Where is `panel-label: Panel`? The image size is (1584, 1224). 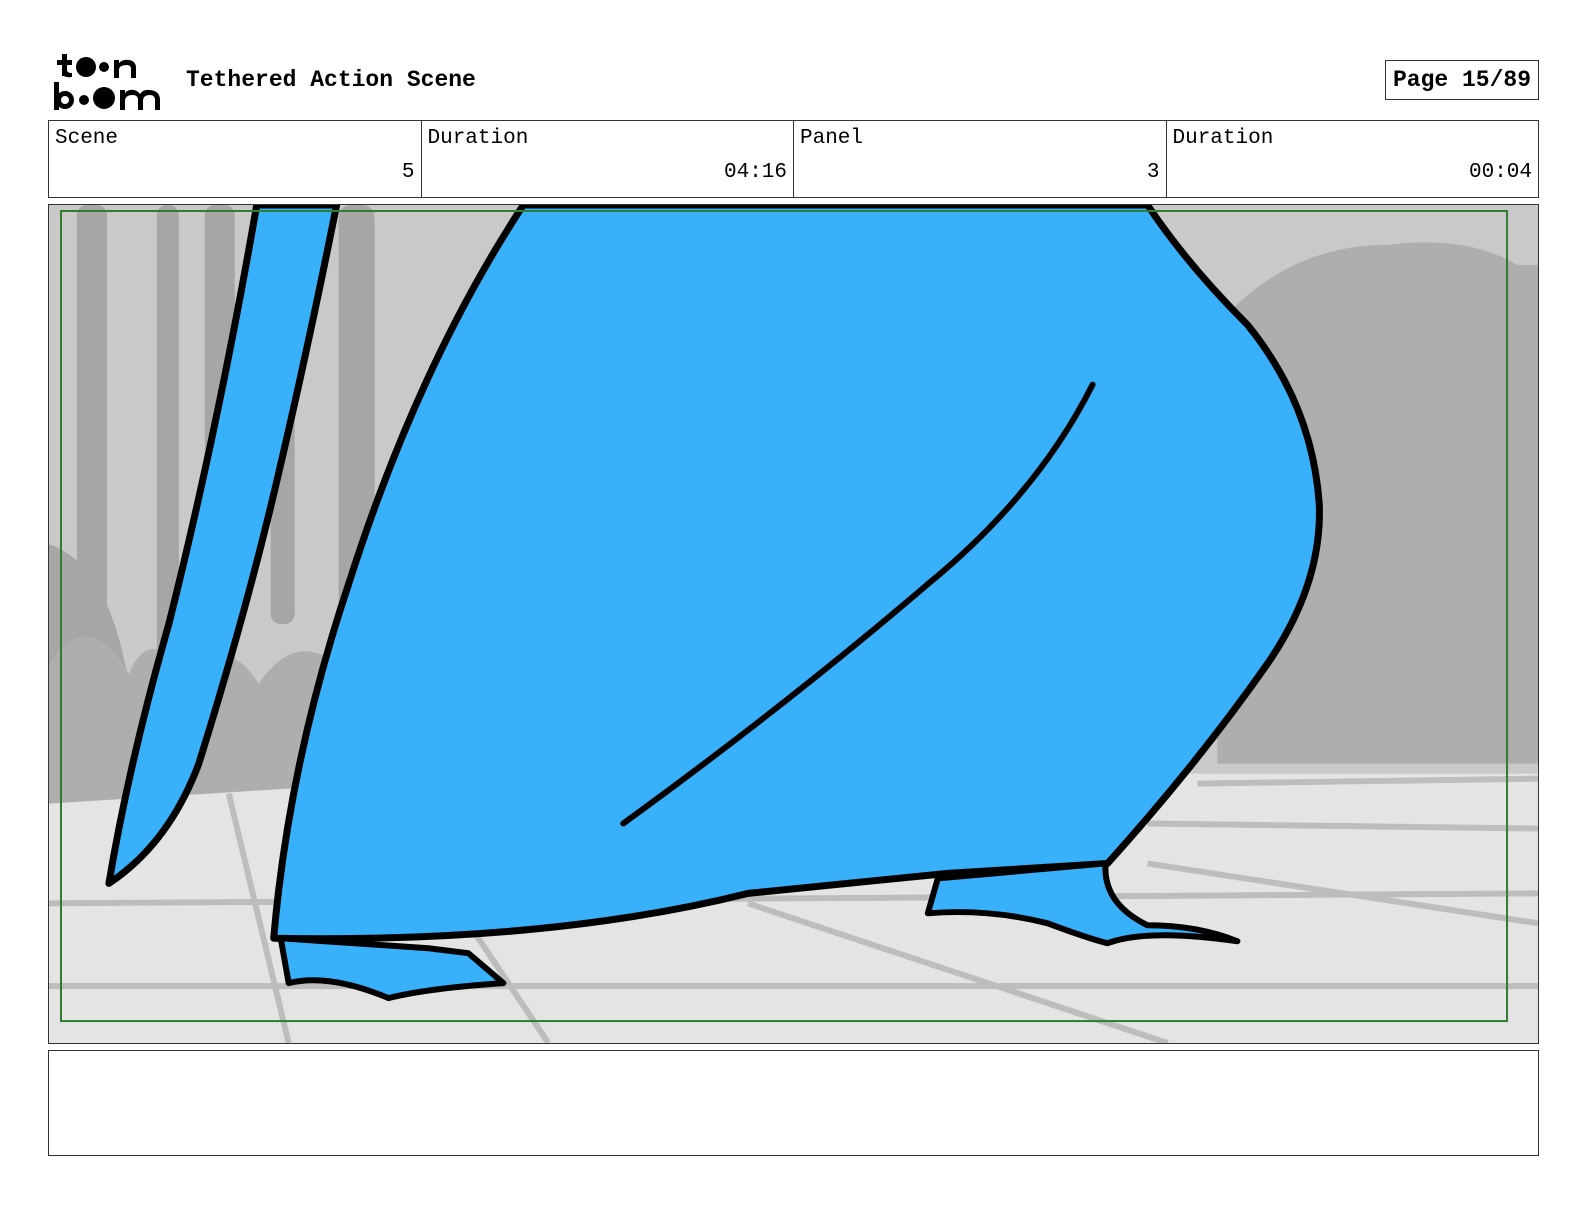 panel-label: Panel is located at coordinates (832, 138).